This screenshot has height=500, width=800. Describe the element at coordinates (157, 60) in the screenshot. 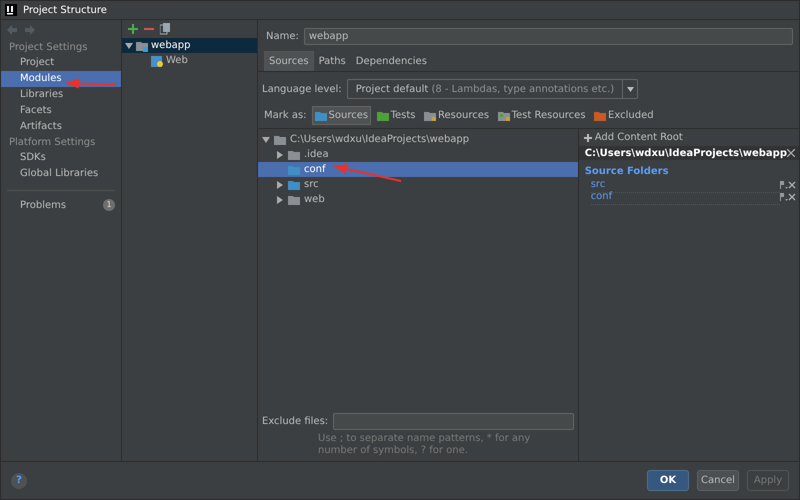

I see `web-facet-icon` at that location.